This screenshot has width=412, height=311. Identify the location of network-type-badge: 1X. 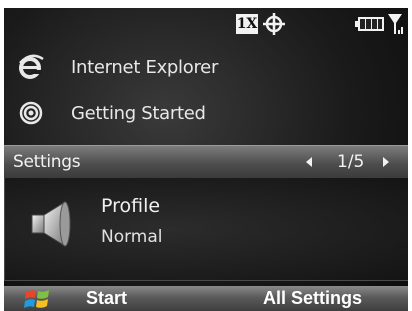
(247, 24).